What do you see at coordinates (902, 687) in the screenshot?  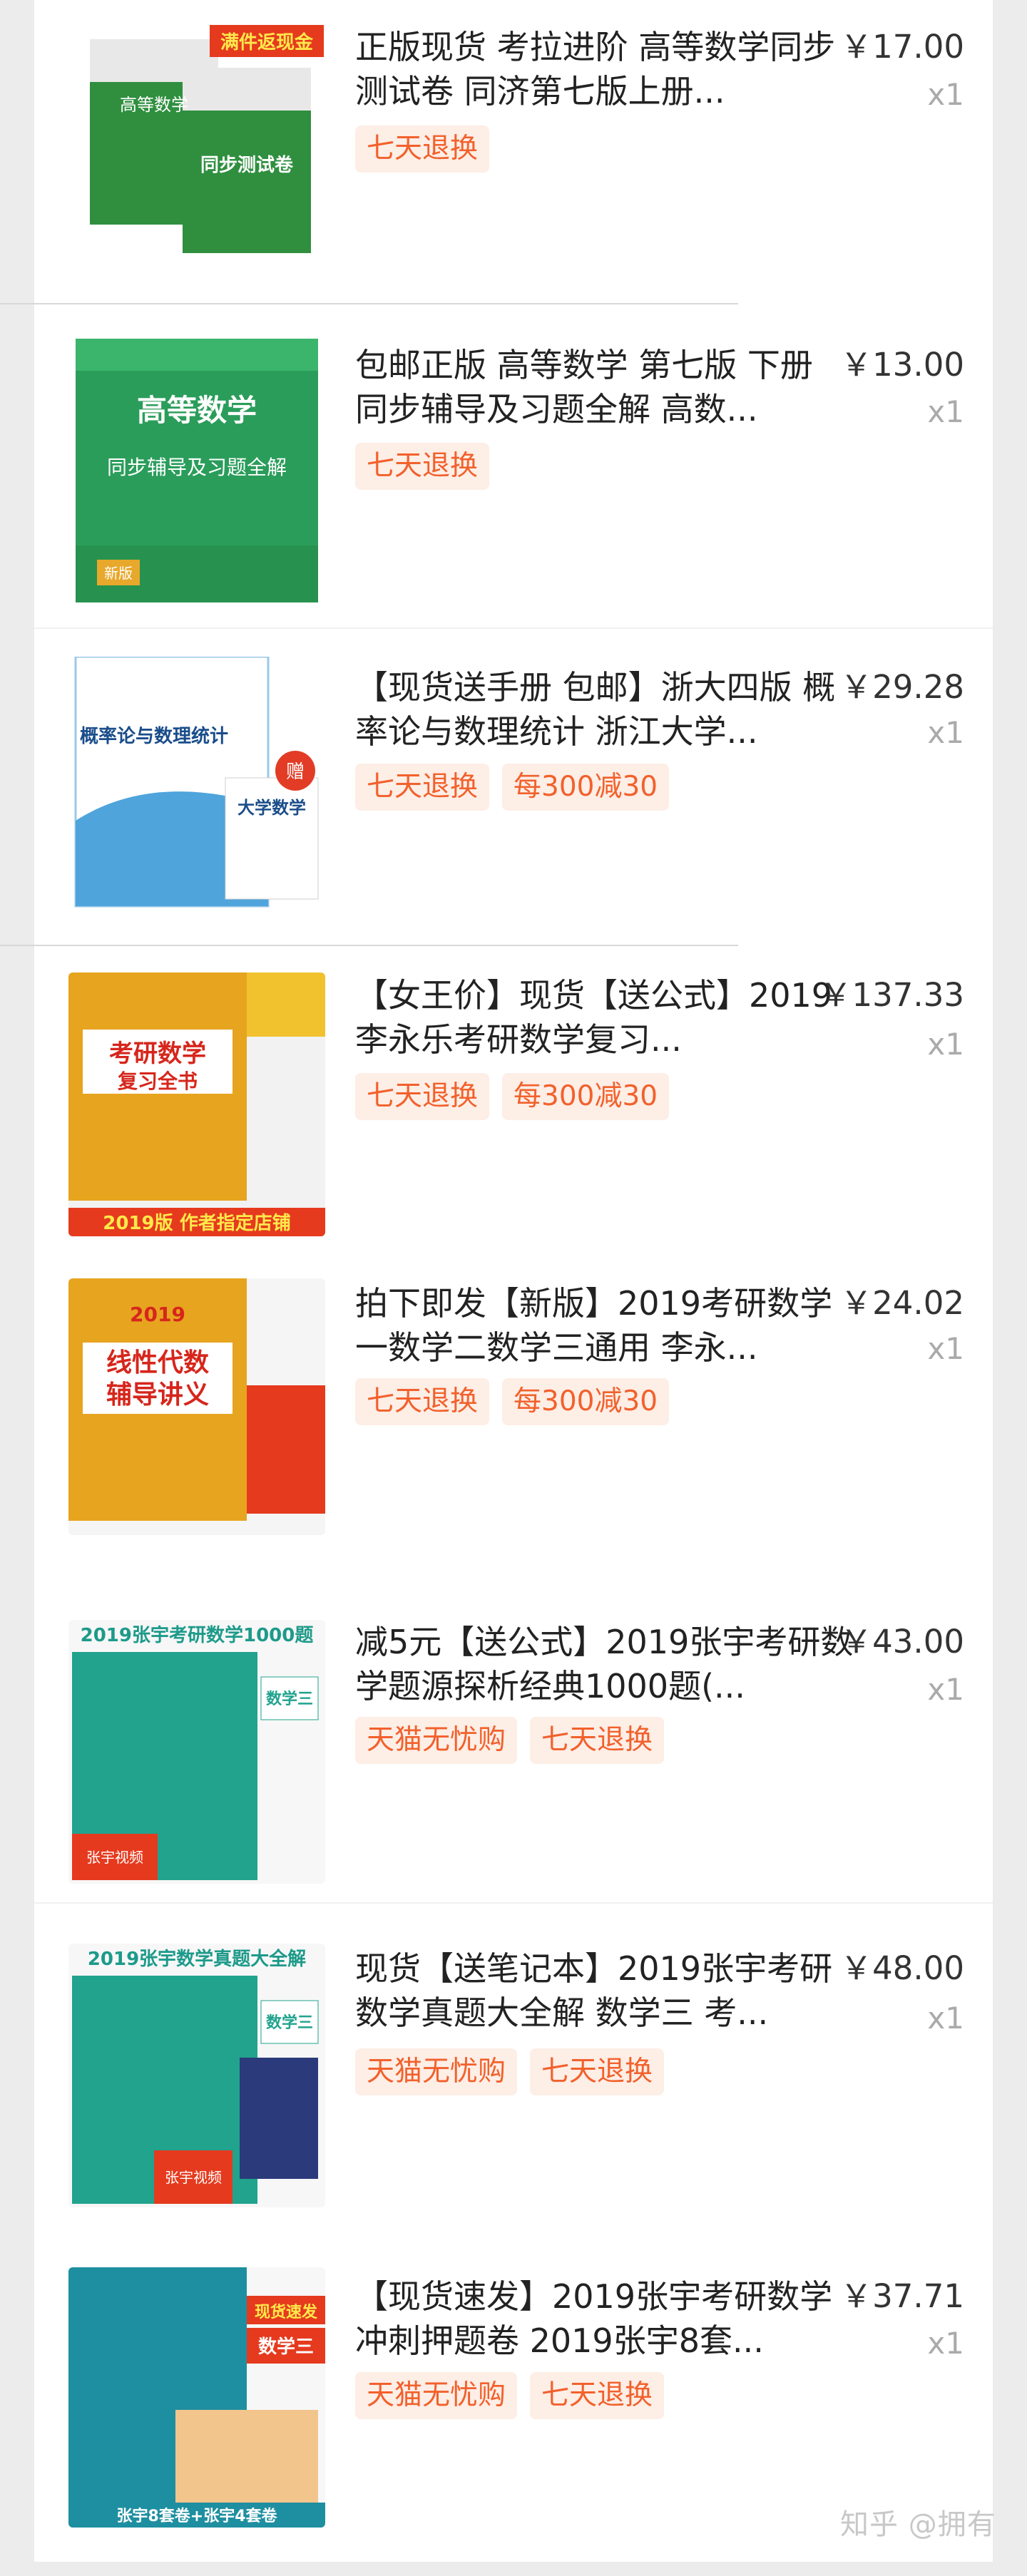 I see `product-price: ￥29.28` at bounding box center [902, 687].